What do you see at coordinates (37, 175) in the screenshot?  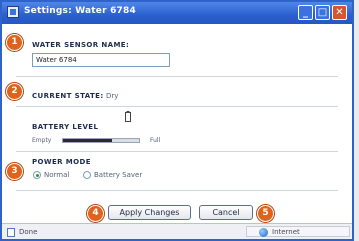 I see `power-mode-normal-radio` at bounding box center [37, 175].